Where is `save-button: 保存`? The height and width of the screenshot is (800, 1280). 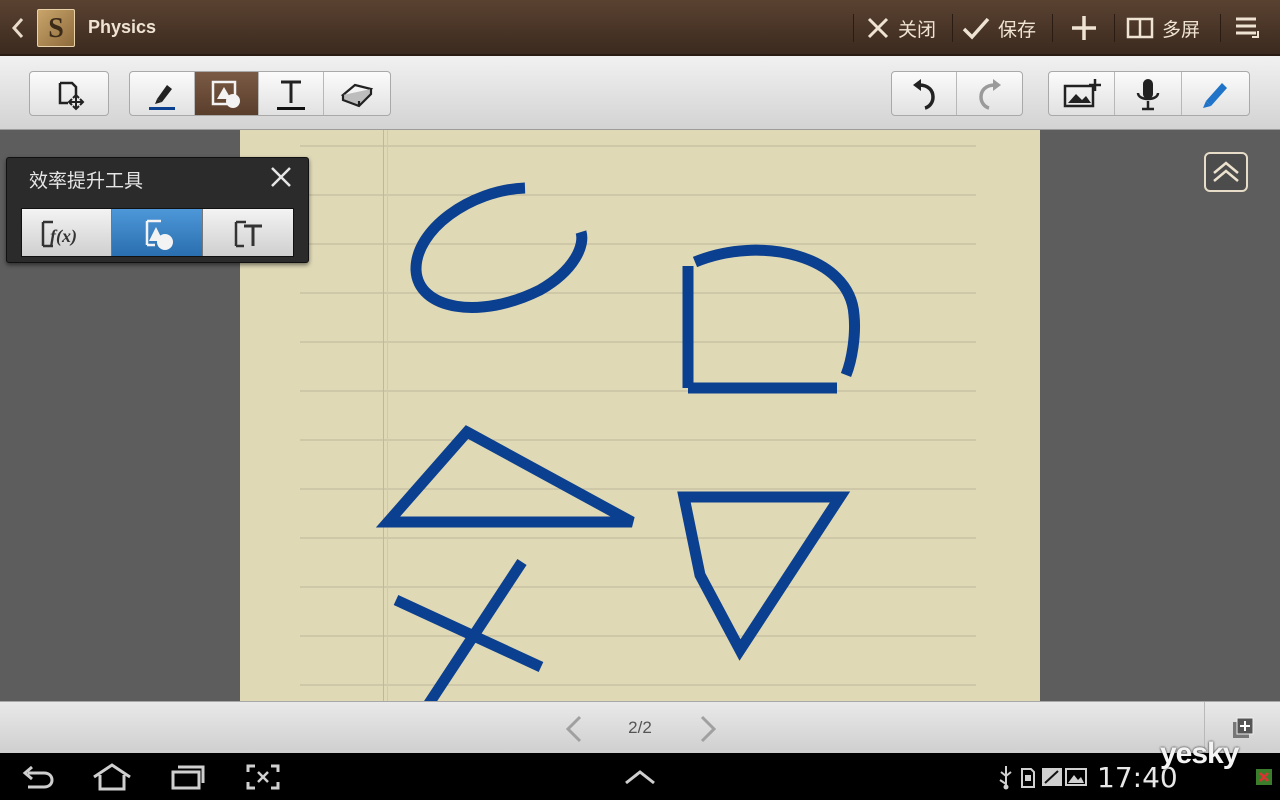 save-button: 保存 is located at coordinates (999, 28).